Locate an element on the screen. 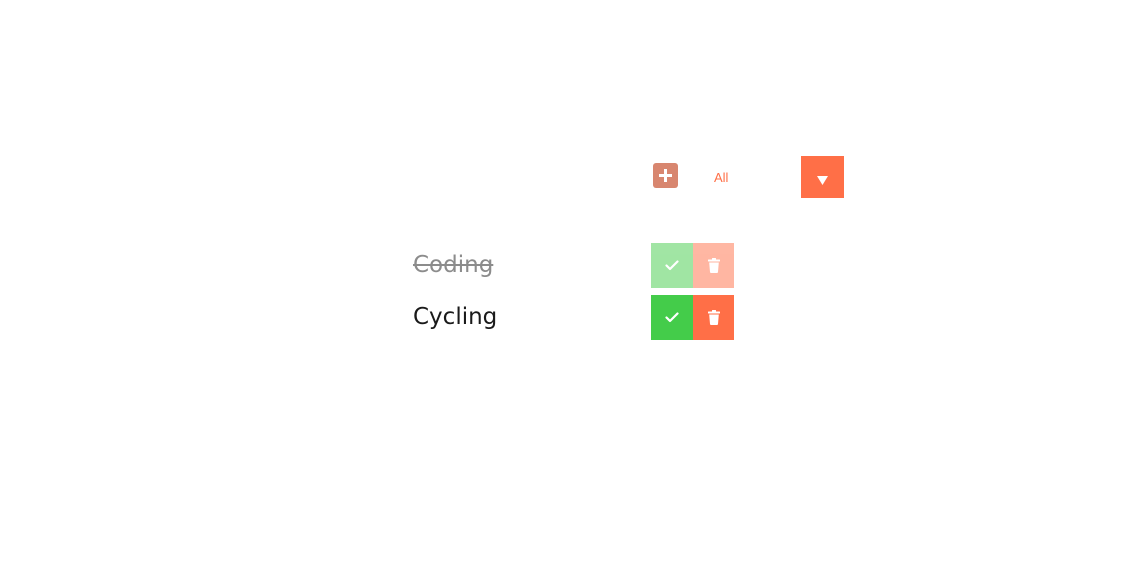  add-todo-button is located at coordinates (665, 175).